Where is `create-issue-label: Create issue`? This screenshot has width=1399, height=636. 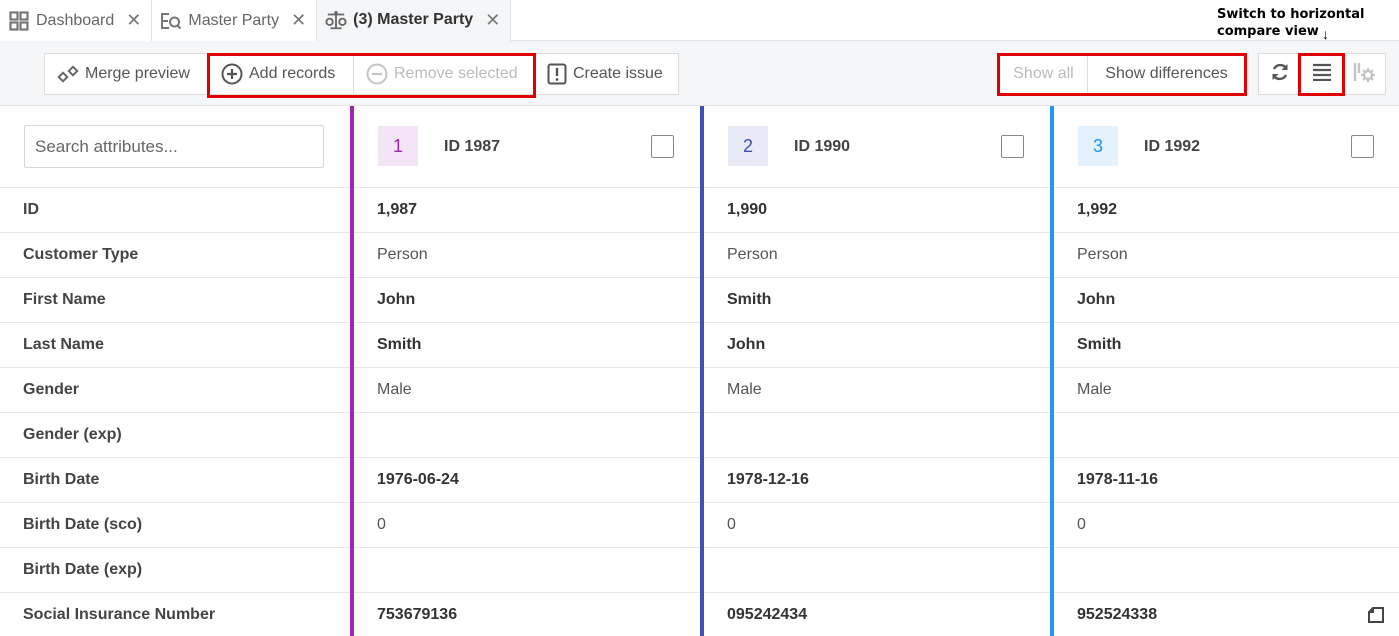
create-issue-label: Create issue is located at coordinates (618, 73).